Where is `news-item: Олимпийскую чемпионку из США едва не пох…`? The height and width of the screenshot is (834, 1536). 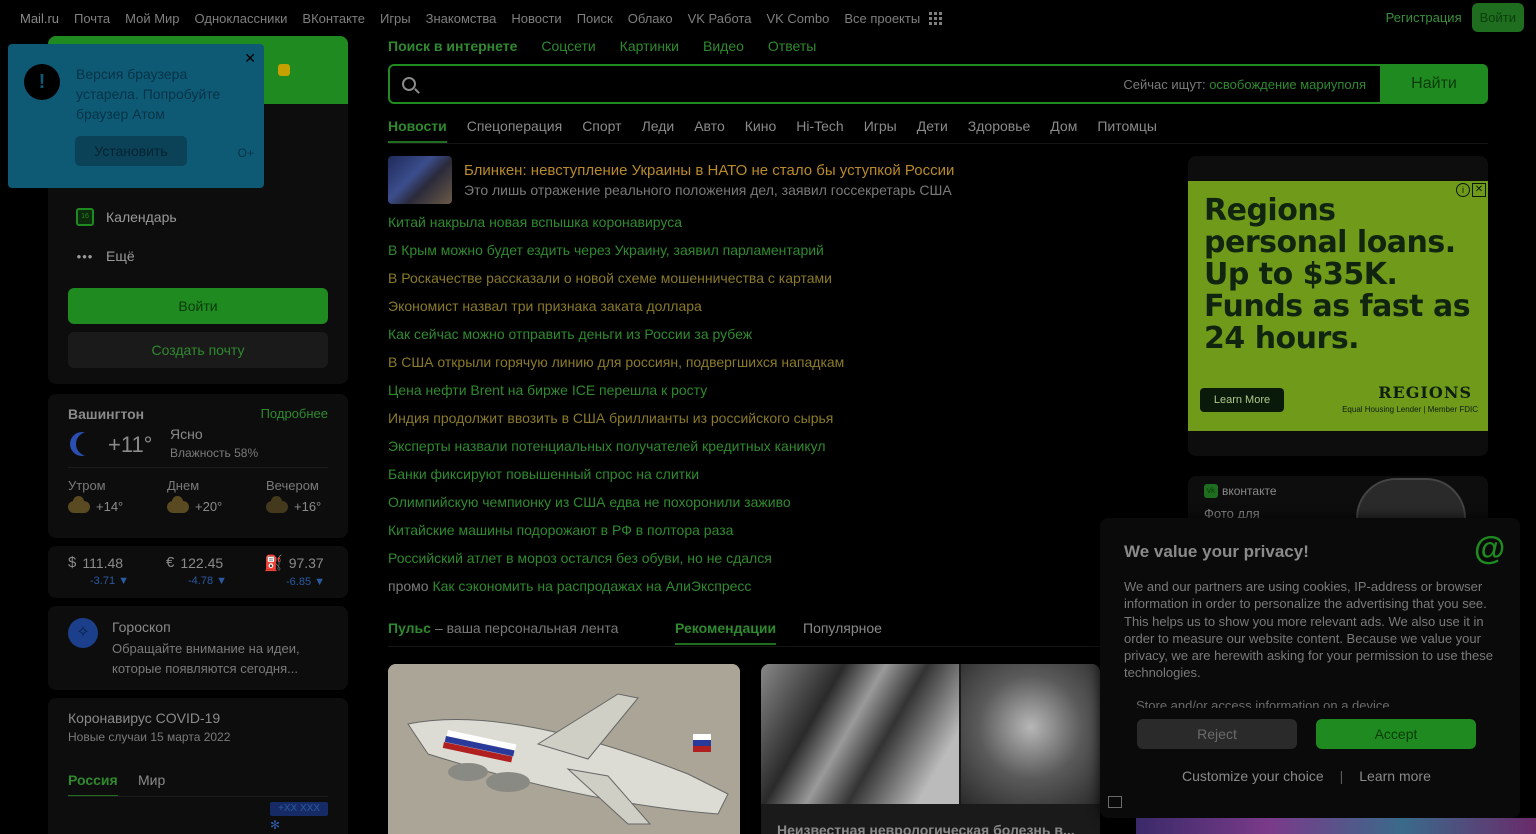 news-item: Олимпийскую чемпионку из США едва не пох… is located at coordinates (616, 508).